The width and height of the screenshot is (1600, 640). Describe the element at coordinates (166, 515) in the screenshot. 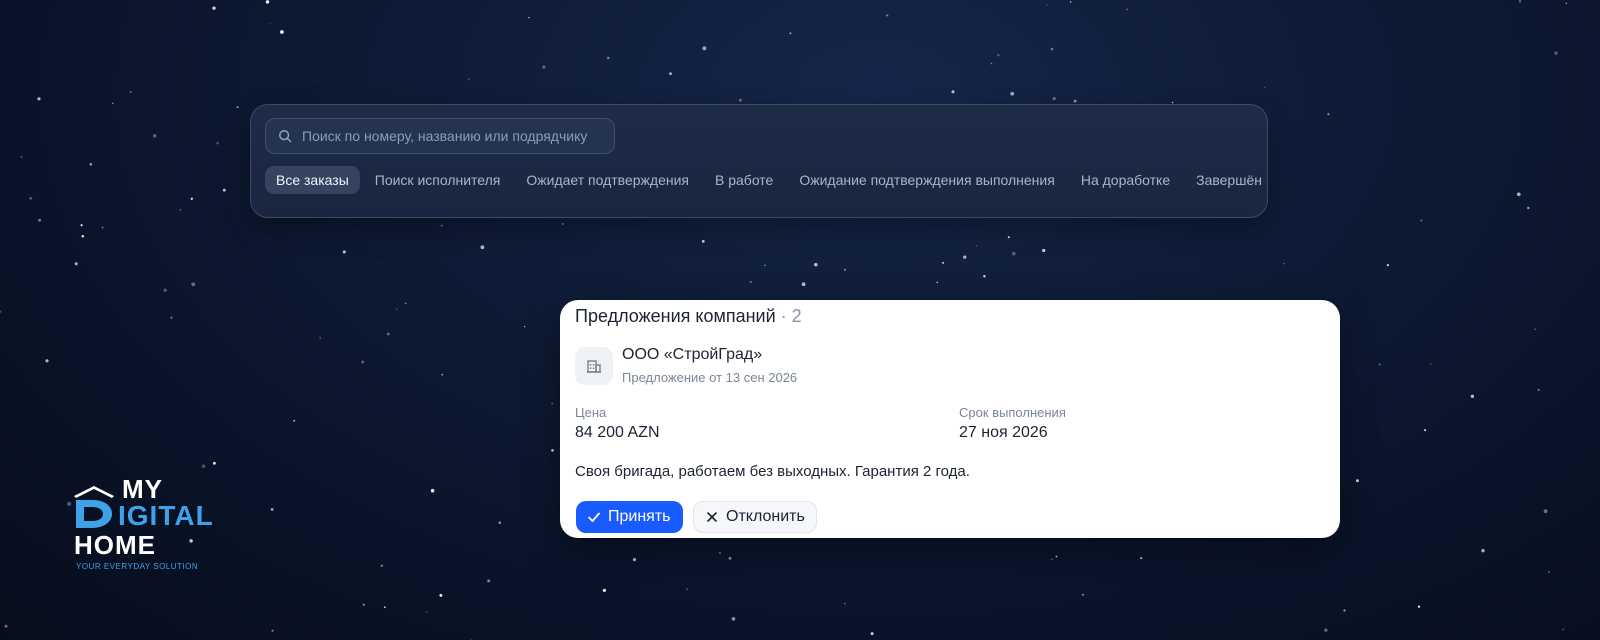

I see `logo-text-igital: IGITAL` at that location.